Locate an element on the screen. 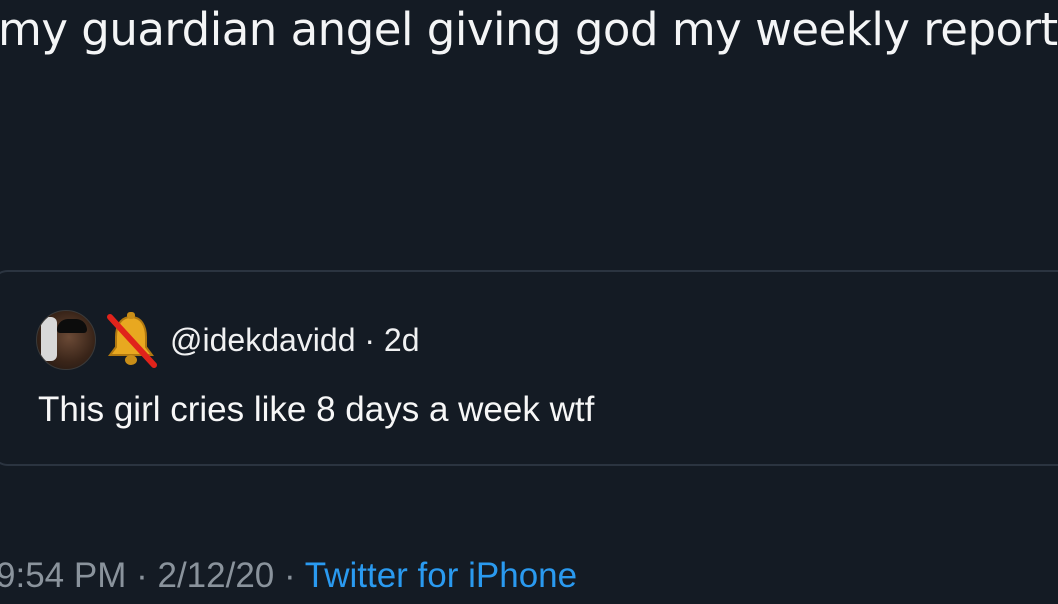 This screenshot has width=1058, height=604. tweet-footer: 9:54 PM · 2/12/20 · Twitter for iPhone is located at coordinates (288, 576).